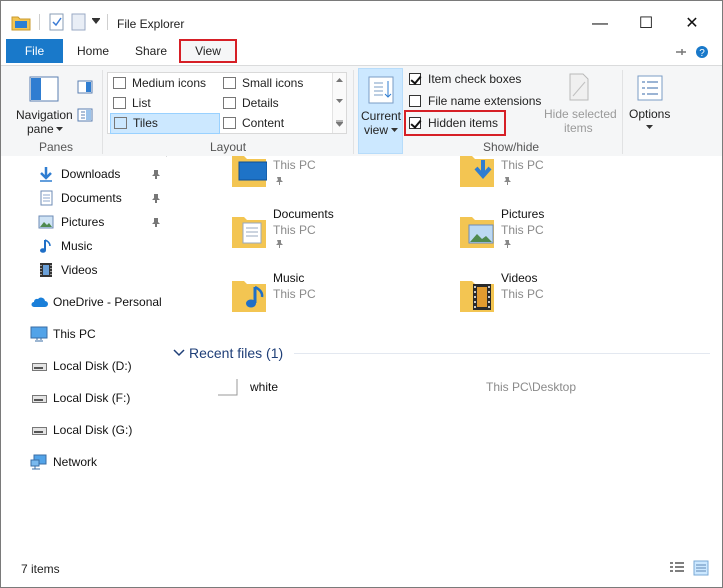 This screenshot has height=588, width=723. Describe the element at coordinates (415, 79) in the screenshot. I see `item-check-boxes-checkbox` at that location.